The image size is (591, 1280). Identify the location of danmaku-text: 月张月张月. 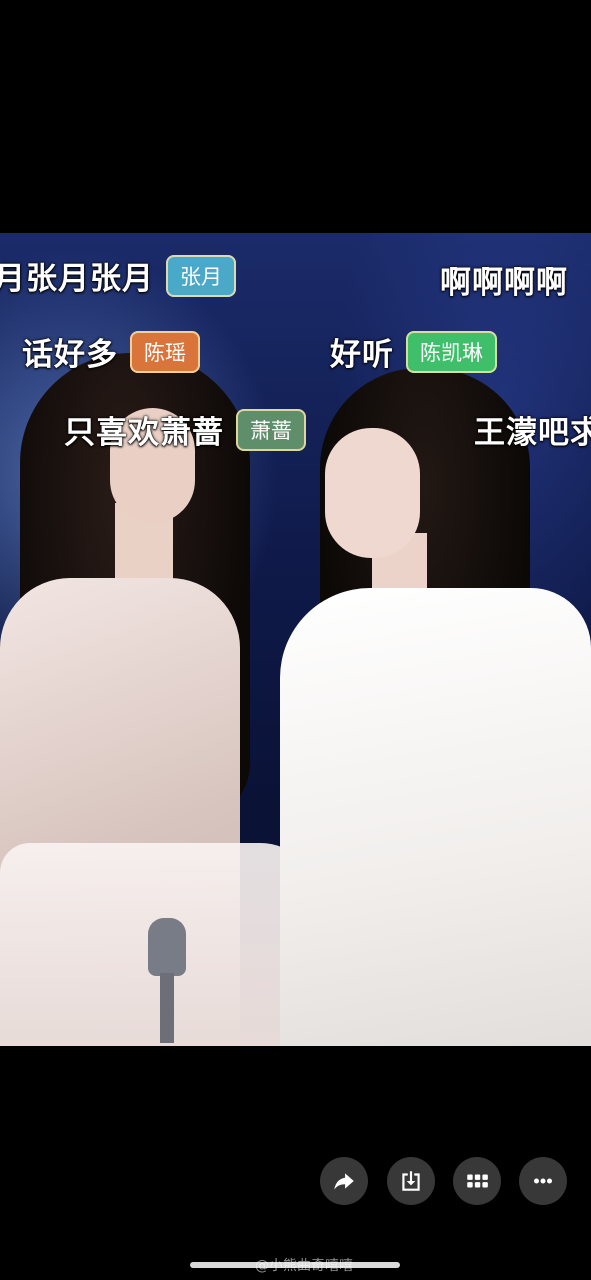
(77, 279).